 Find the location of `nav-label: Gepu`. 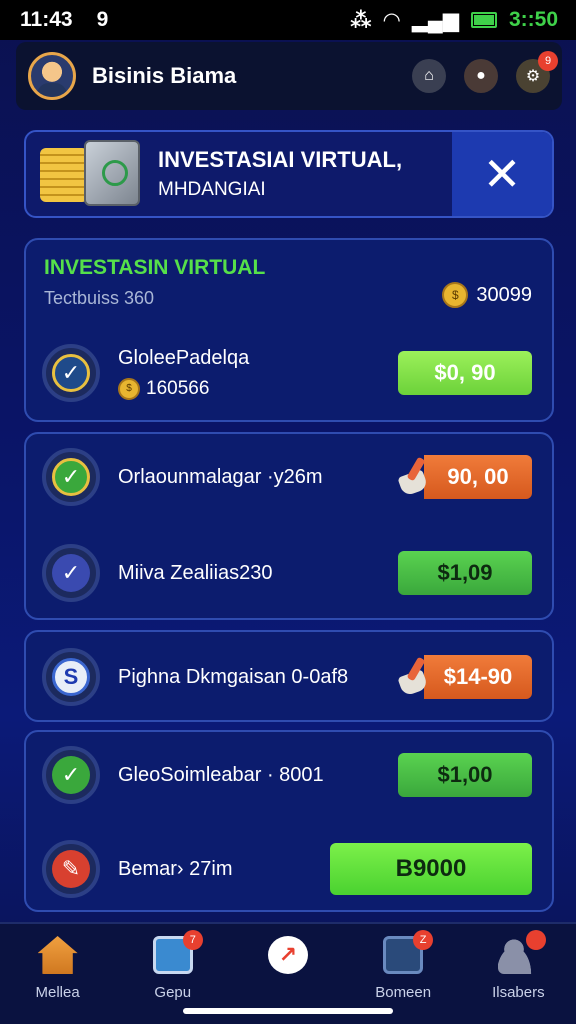

nav-label: Gepu is located at coordinates (173, 992).